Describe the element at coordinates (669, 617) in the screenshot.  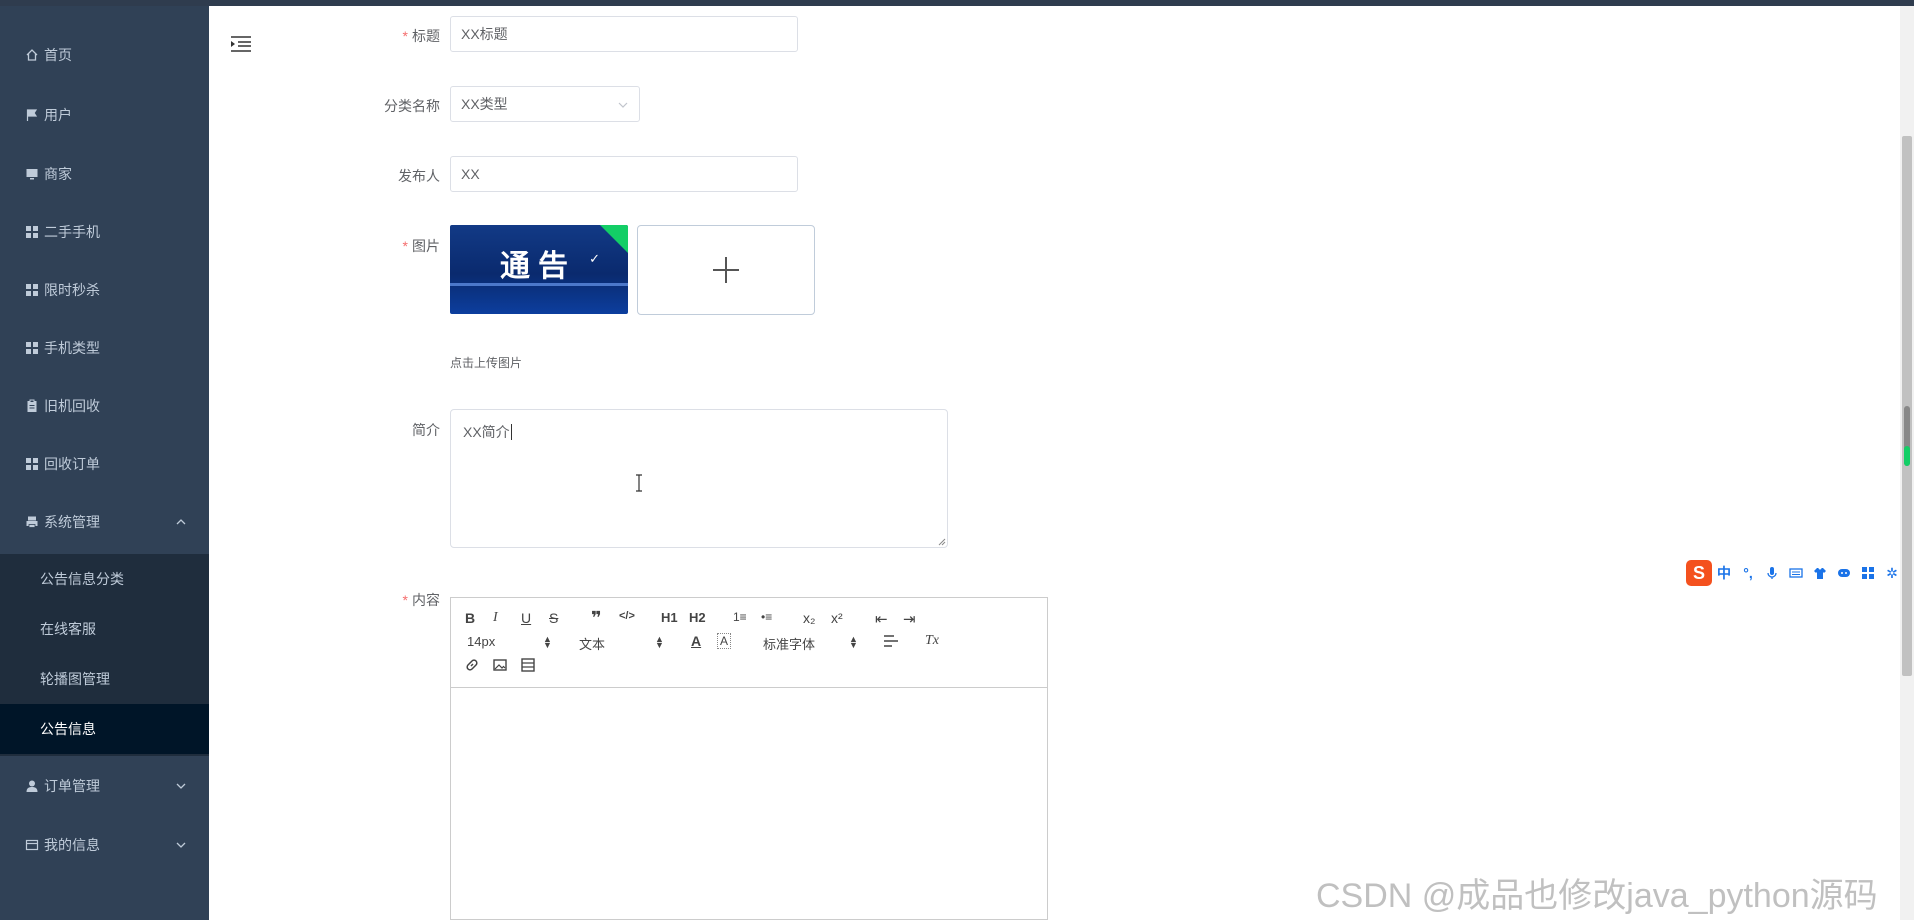
I see `h1-button: H1` at that location.